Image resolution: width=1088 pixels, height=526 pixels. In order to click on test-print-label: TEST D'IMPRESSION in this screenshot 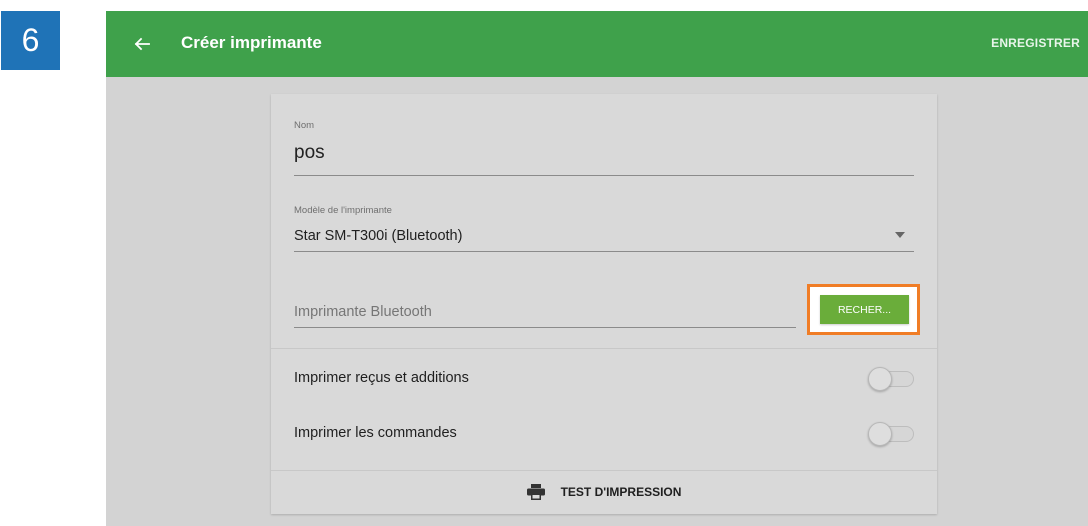, I will do `click(621, 492)`.